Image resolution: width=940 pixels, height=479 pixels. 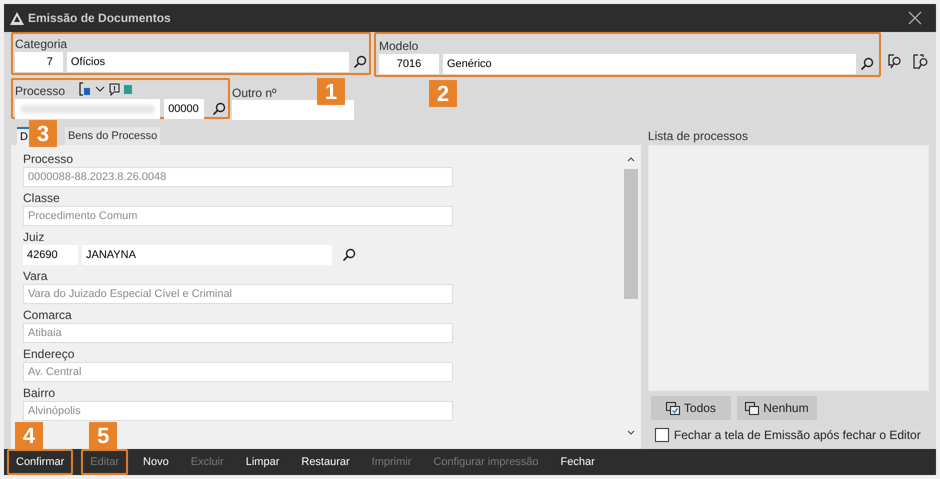 I want to click on field-label: Vara, so click(x=35, y=276).